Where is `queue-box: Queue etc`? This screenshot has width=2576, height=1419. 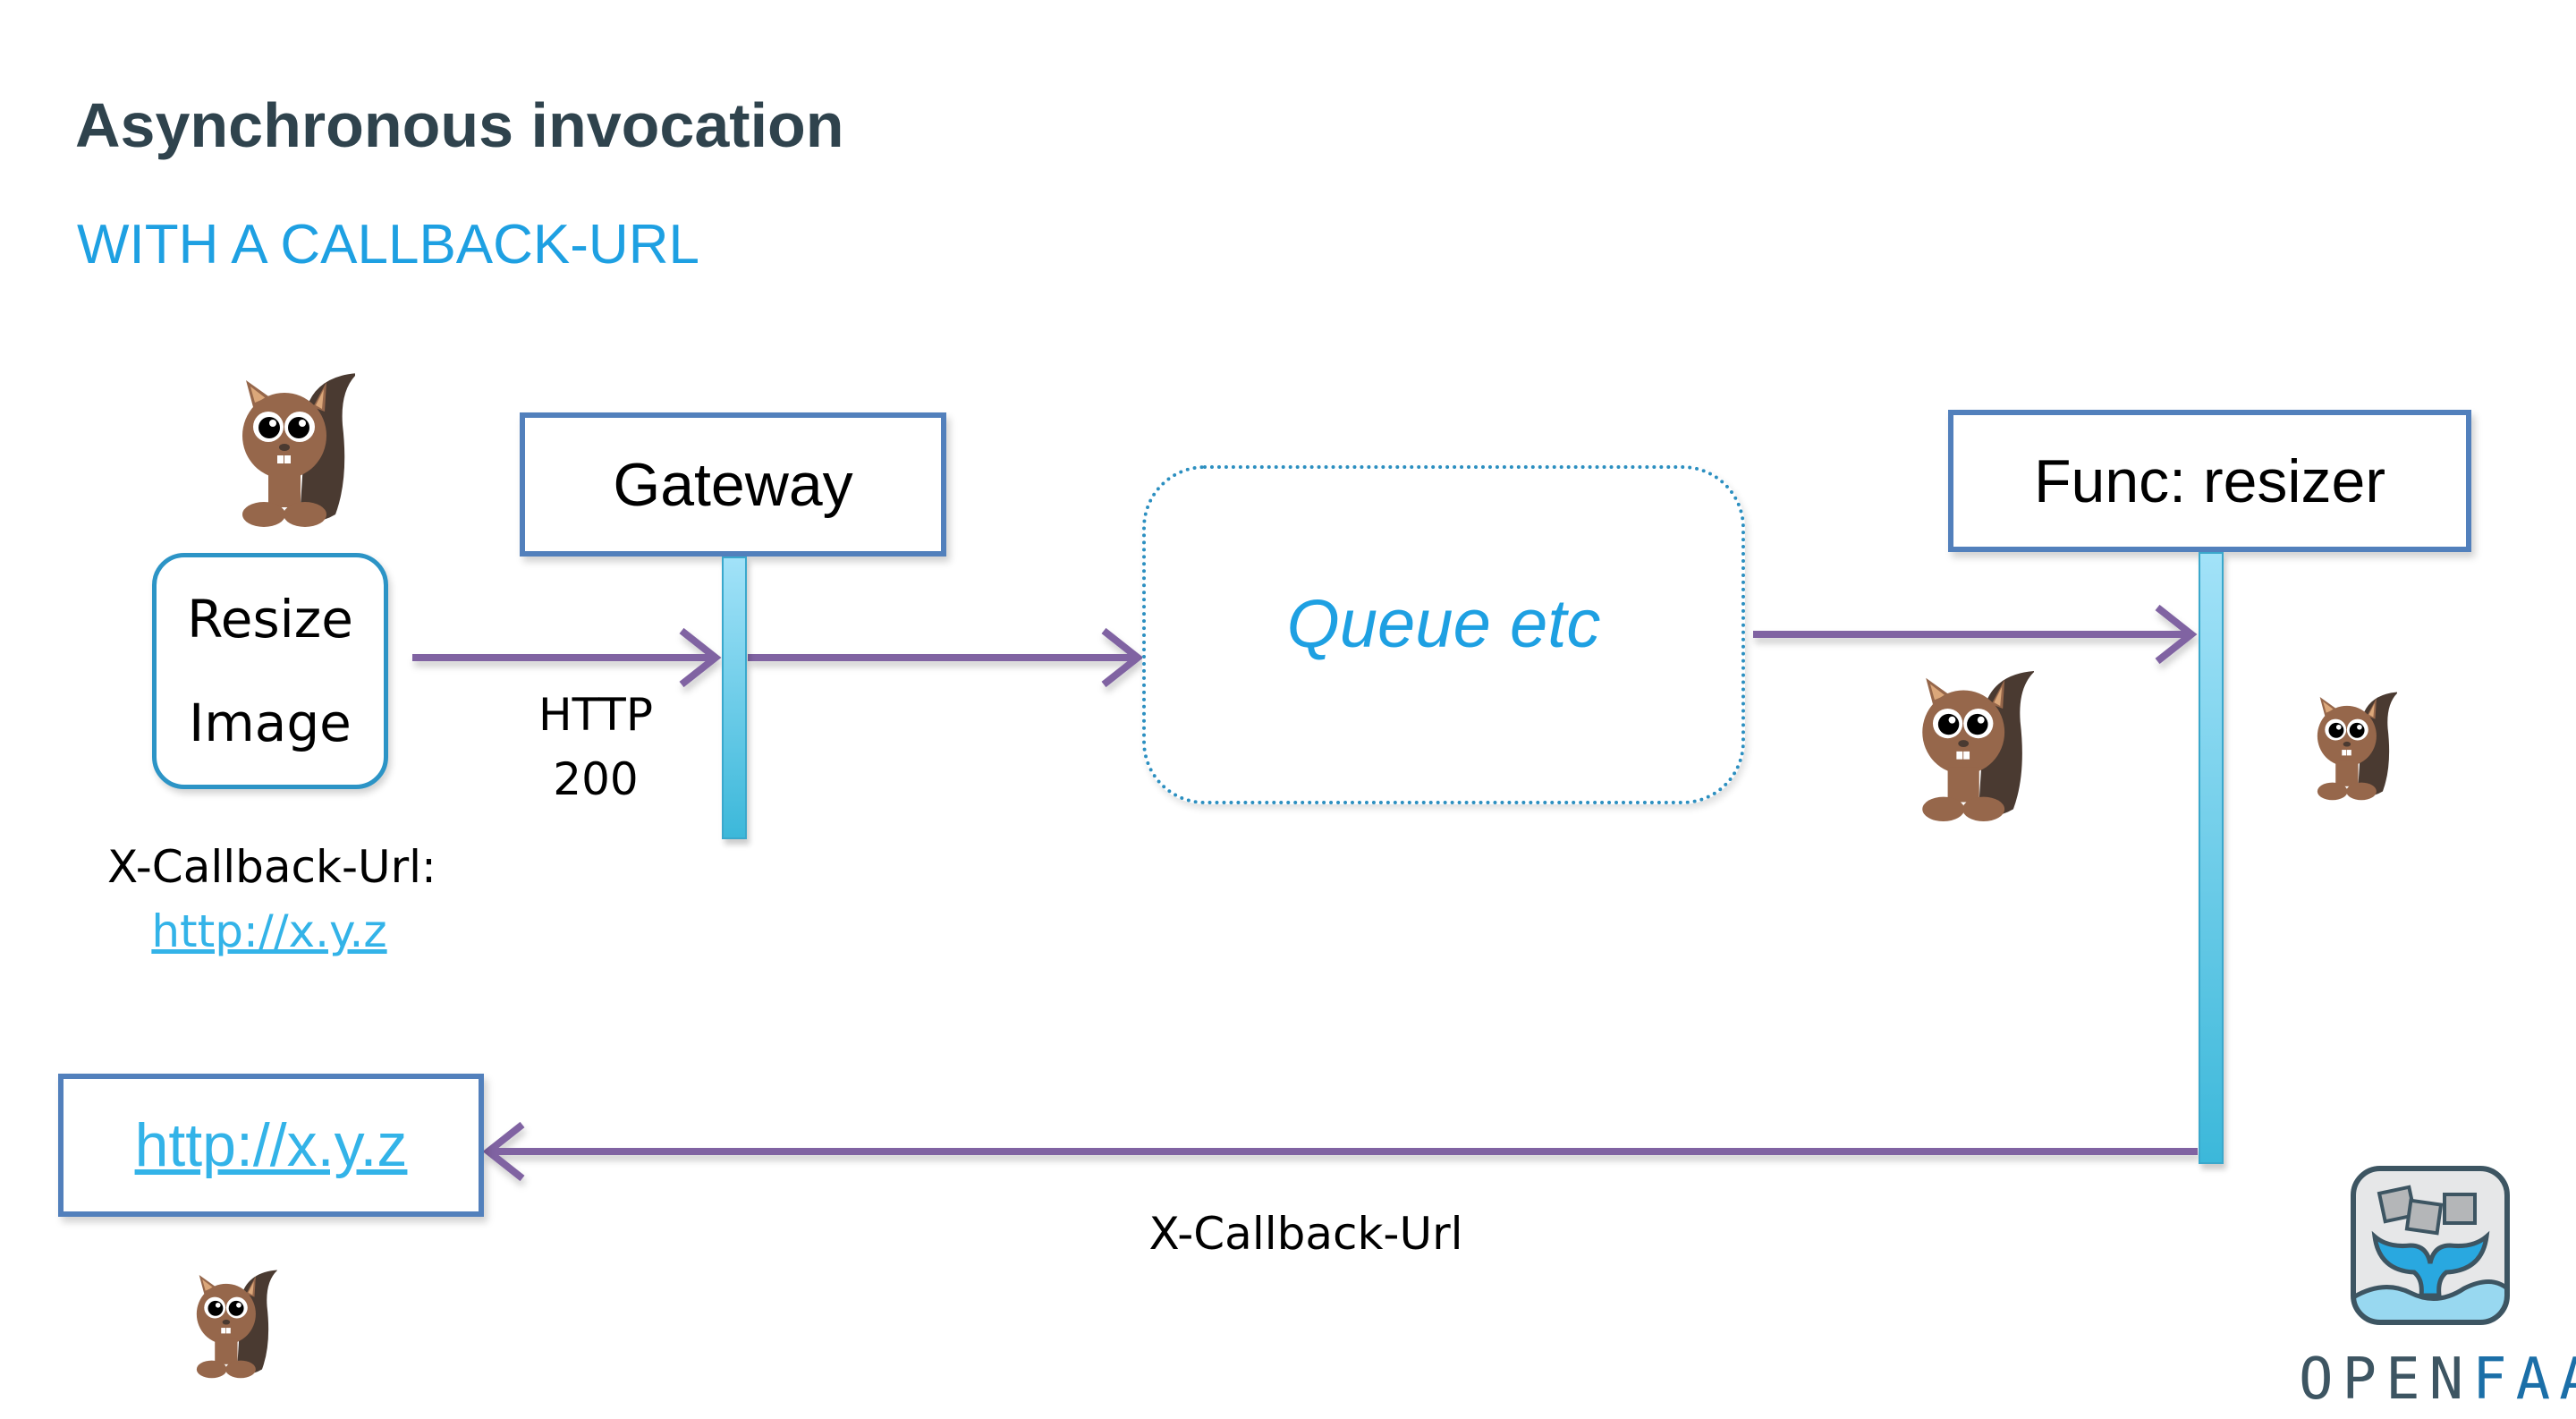 queue-box: Queue etc is located at coordinates (1443, 634).